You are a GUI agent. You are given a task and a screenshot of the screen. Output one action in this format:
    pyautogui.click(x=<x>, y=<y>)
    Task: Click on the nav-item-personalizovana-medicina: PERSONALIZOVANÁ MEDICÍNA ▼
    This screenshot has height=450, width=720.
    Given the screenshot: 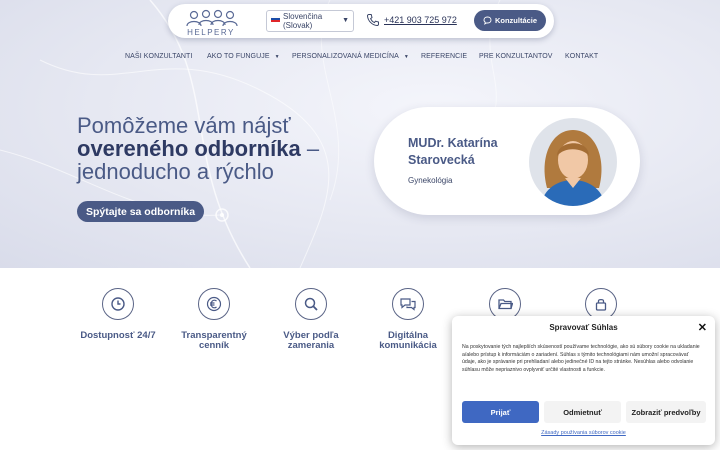 What is the action you would take?
    pyautogui.click(x=350, y=56)
    